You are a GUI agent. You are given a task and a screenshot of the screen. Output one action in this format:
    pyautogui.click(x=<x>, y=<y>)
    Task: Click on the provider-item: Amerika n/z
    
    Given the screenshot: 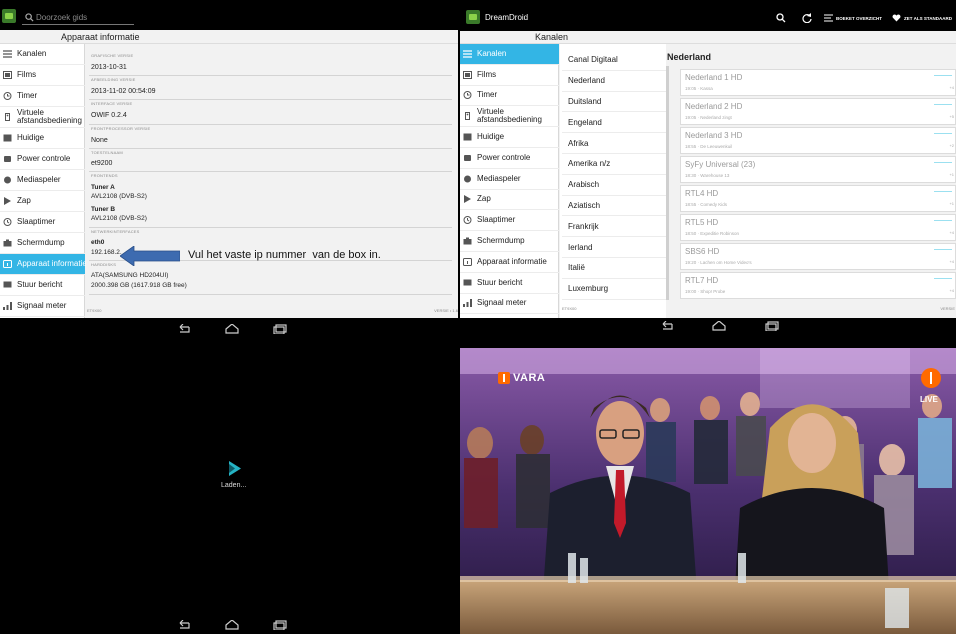 What is the action you would take?
    pyautogui.click(x=614, y=164)
    